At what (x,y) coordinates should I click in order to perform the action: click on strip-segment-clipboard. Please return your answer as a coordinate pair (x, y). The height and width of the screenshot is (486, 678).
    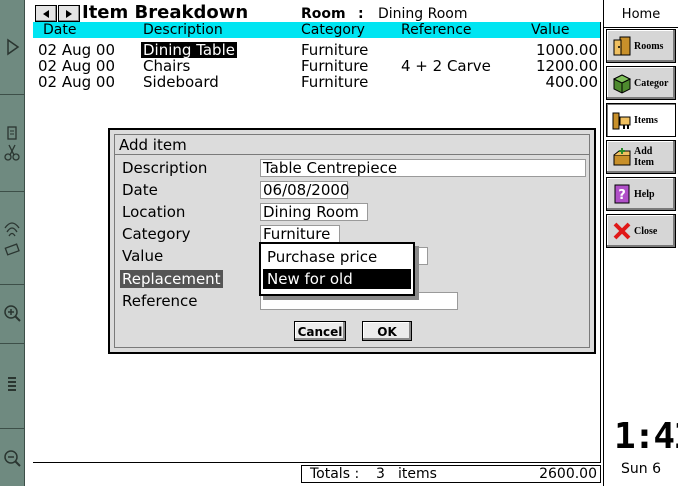
    Looking at the image, I should click on (12, 143).